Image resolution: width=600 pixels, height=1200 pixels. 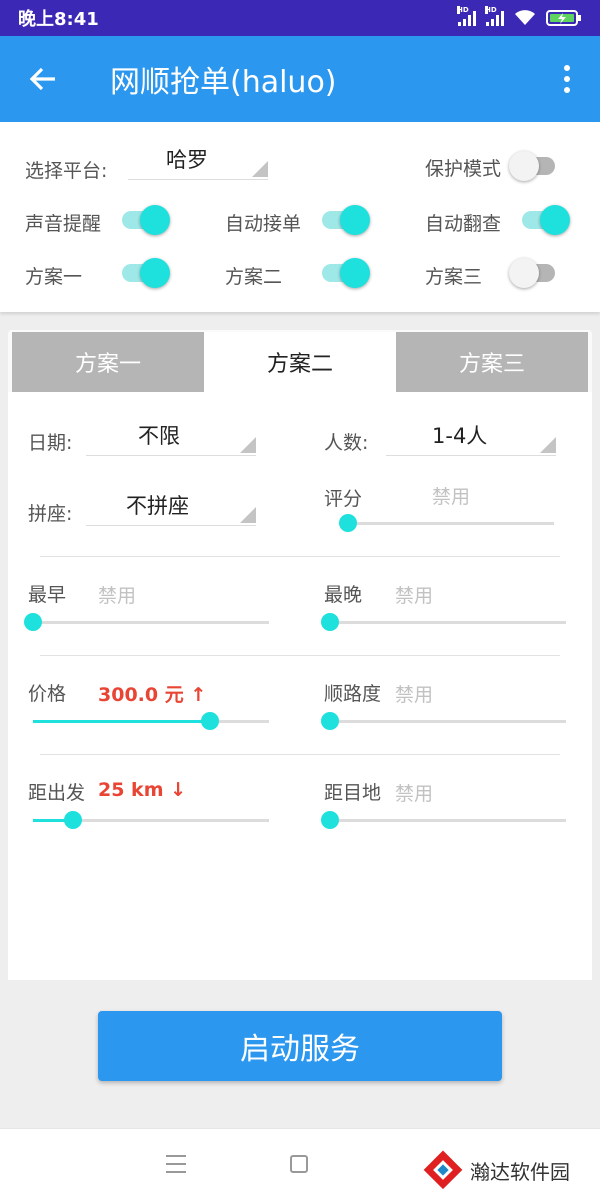 I want to click on rating-value: 禁用, so click(x=451, y=497).